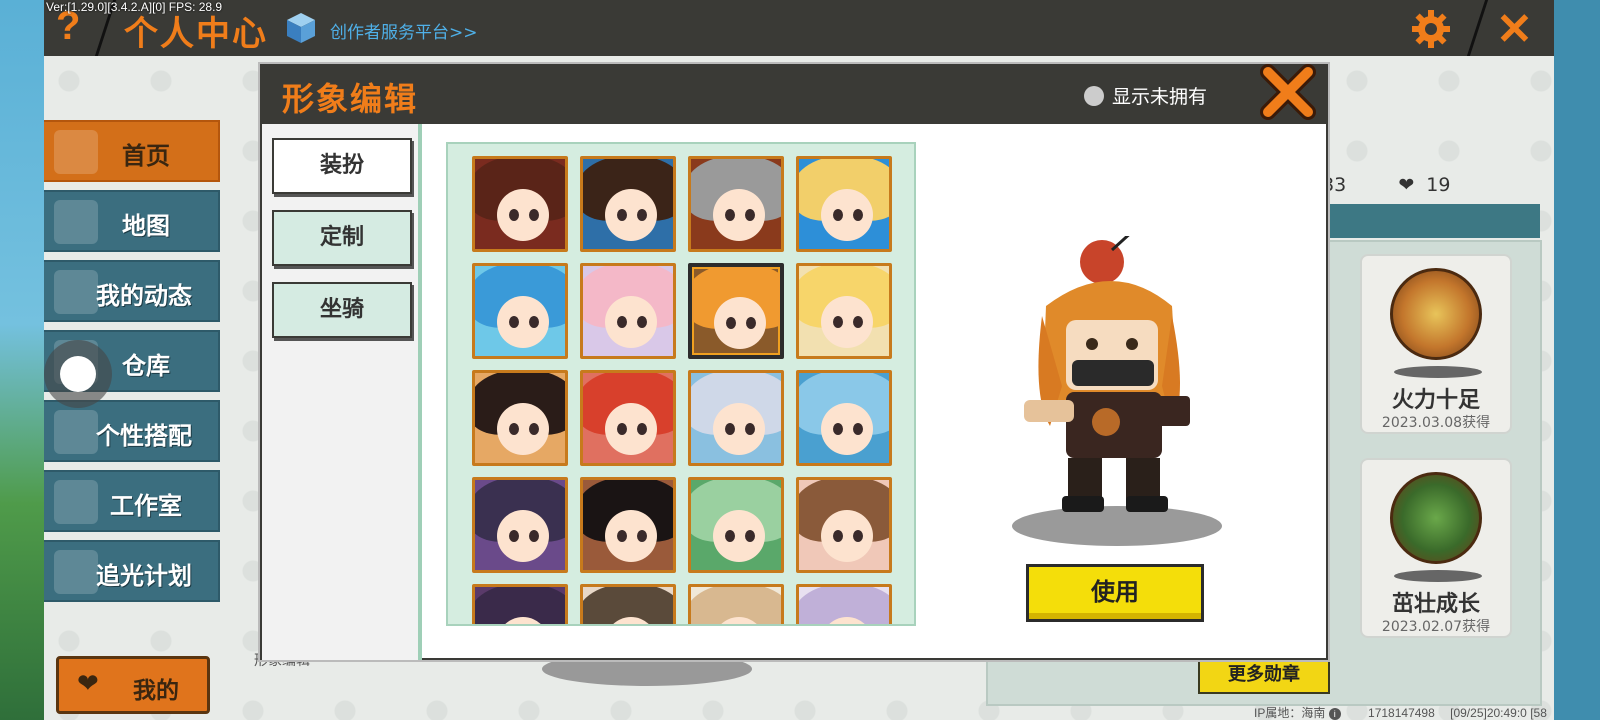 Image resolution: width=1600 pixels, height=720 pixels. I want to click on divider, so click(1477, 28).